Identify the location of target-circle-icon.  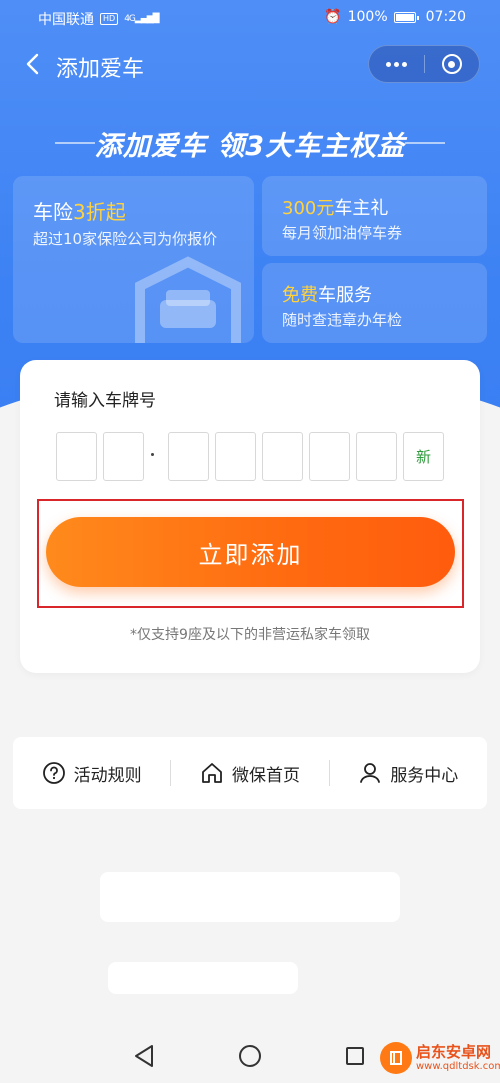
(451, 64).